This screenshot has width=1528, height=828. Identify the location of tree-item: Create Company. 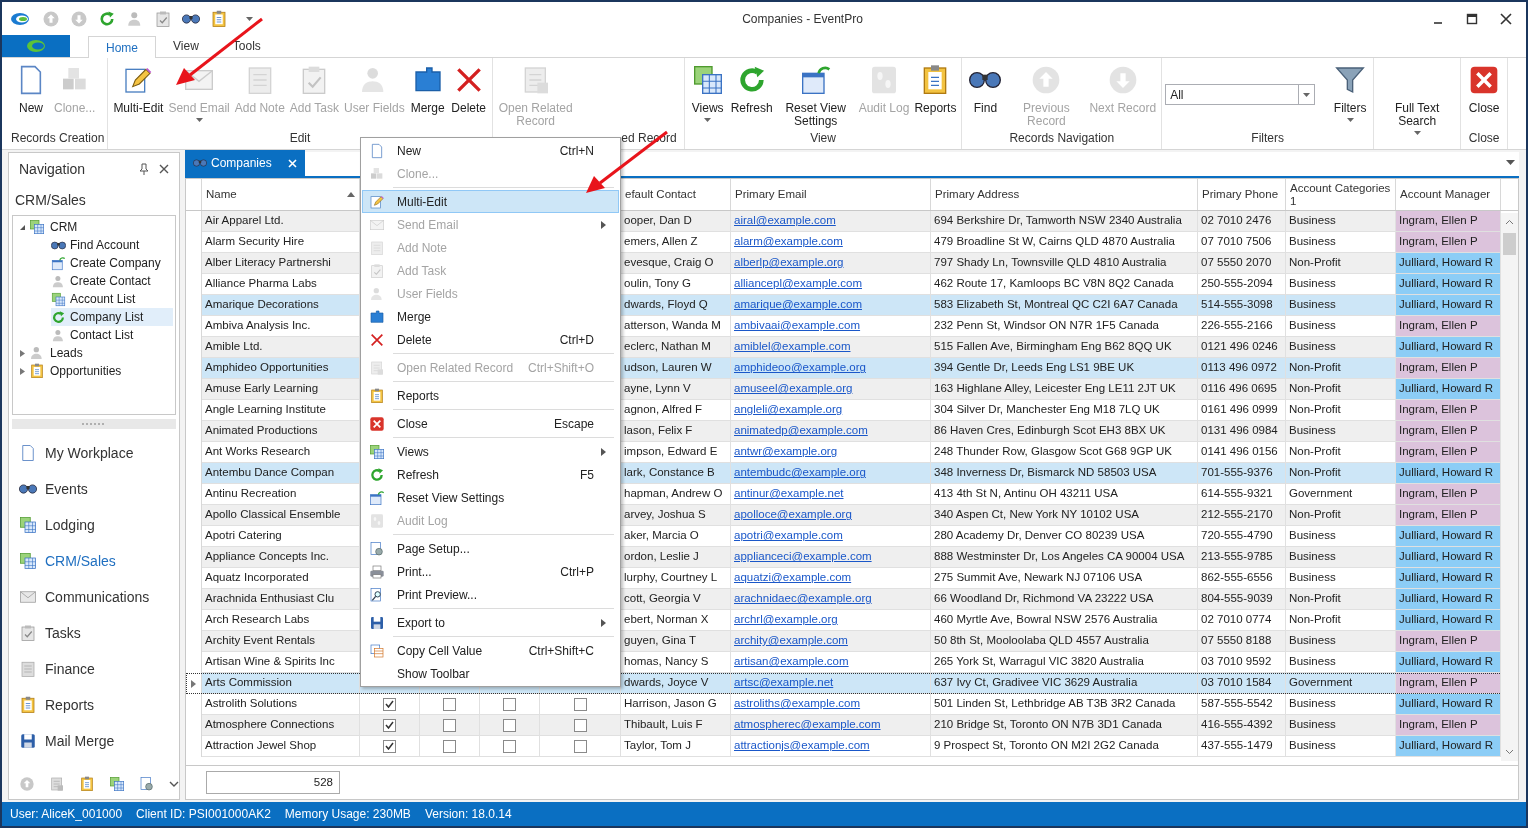
(112, 263).